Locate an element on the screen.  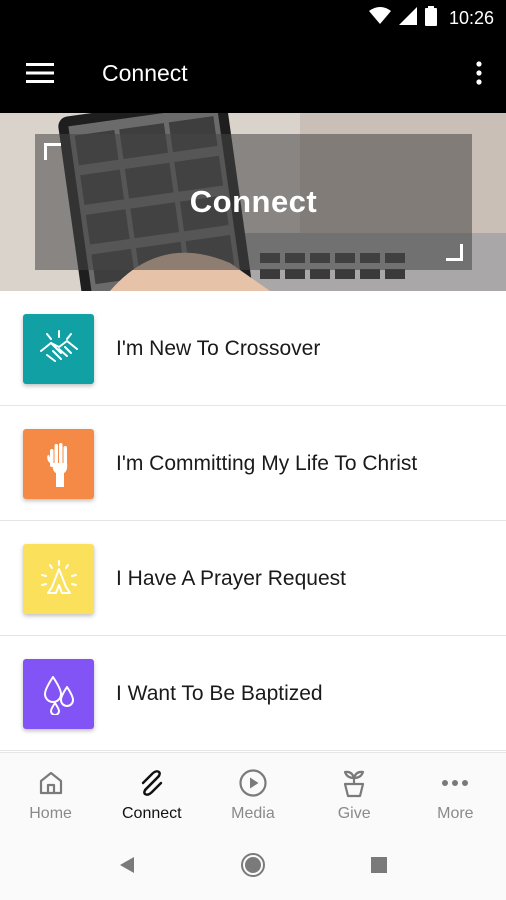
app-bar: Connect is located at coordinates (253, 74).